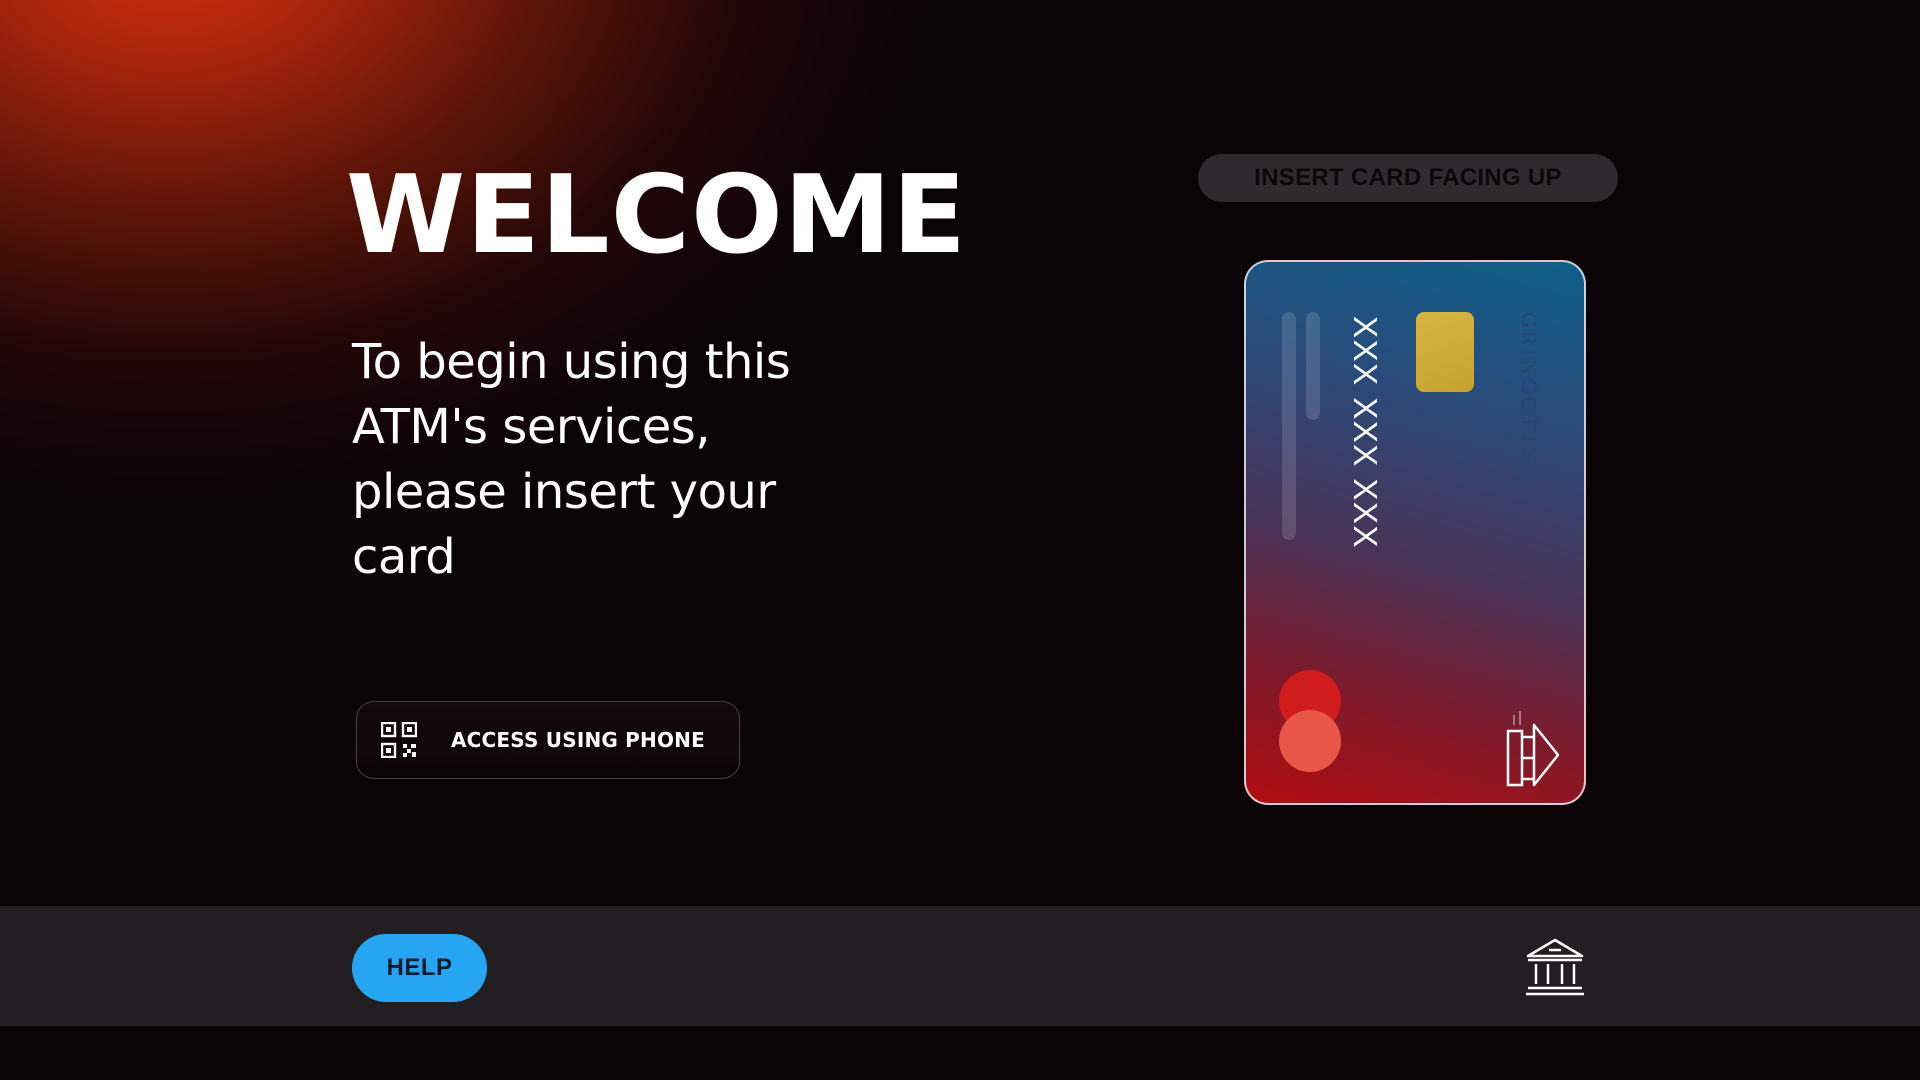 The image size is (1920, 1080). What do you see at coordinates (578, 740) in the screenshot?
I see `access-using-phone-label: ACCESS USING PHONE` at bounding box center [578, 740].